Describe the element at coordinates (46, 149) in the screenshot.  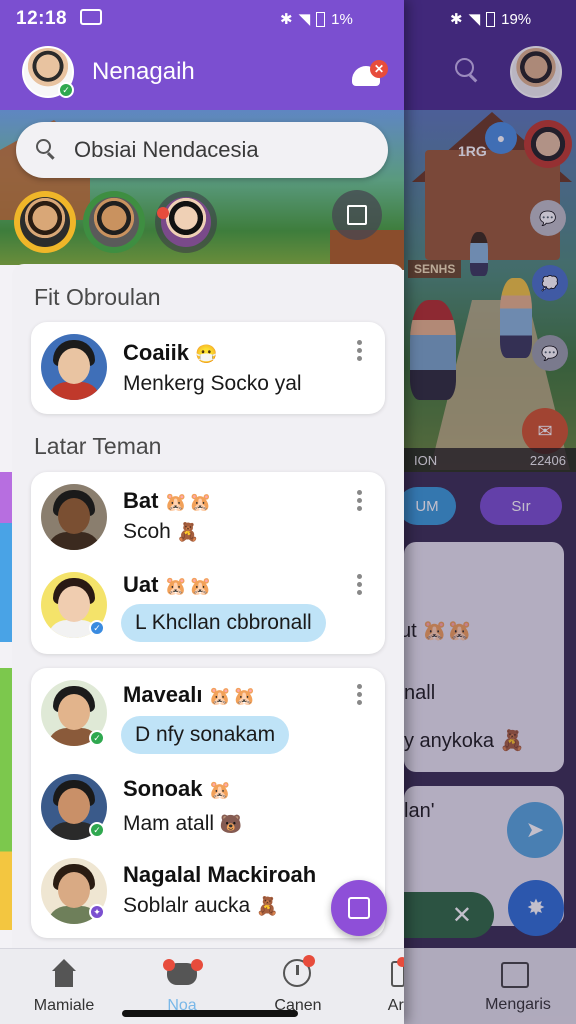
I see `search-icon` at that location.